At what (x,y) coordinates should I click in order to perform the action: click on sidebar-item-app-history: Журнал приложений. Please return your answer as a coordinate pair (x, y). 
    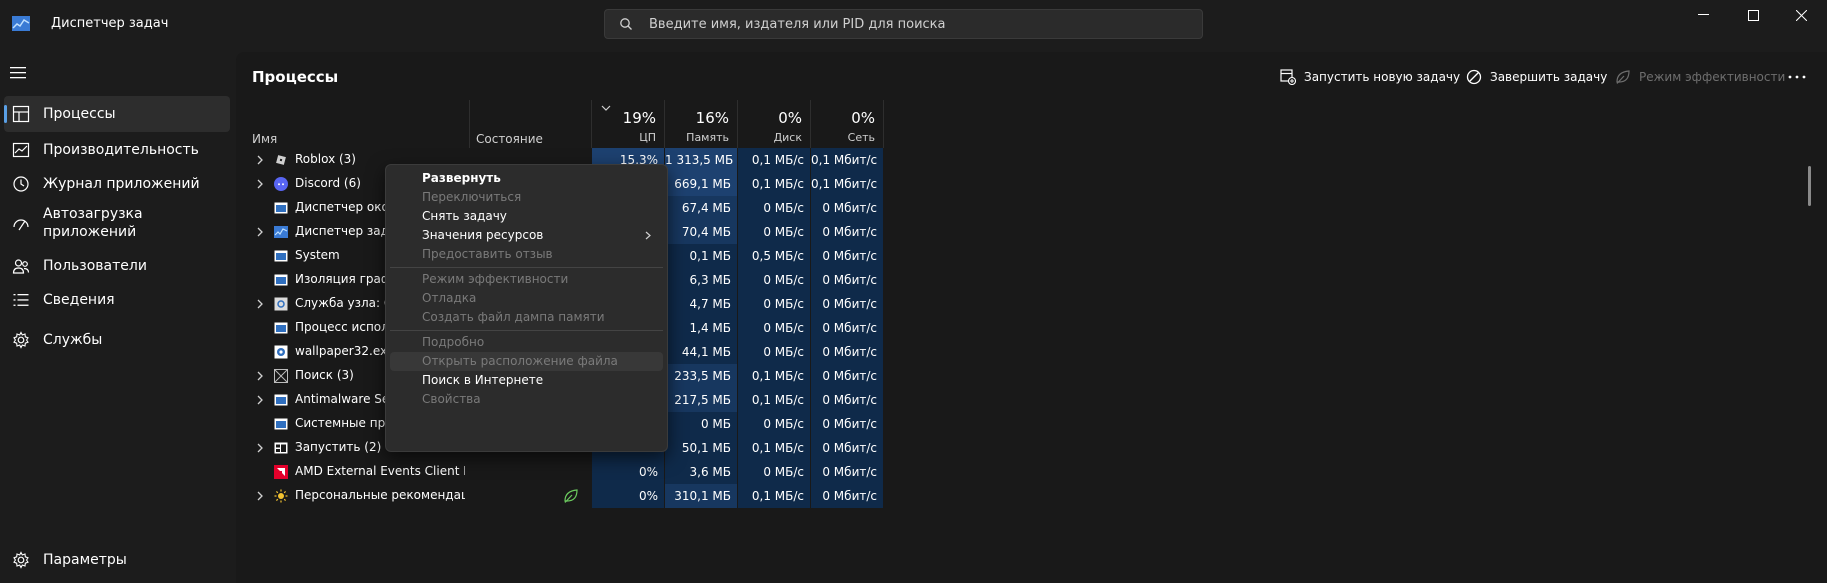
    Looking at the image, I should click on (117, 184).